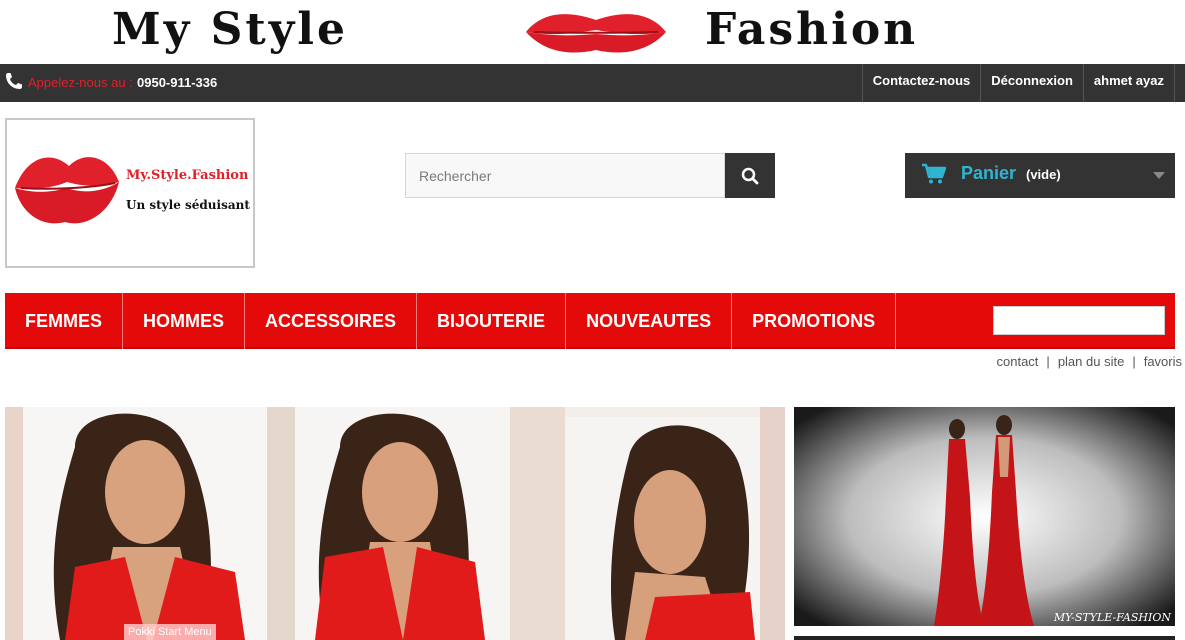 The height and width of the screenshot is (640, 1185). I want to click on sublink-sitemap: plan du site, so click(1091, 361).